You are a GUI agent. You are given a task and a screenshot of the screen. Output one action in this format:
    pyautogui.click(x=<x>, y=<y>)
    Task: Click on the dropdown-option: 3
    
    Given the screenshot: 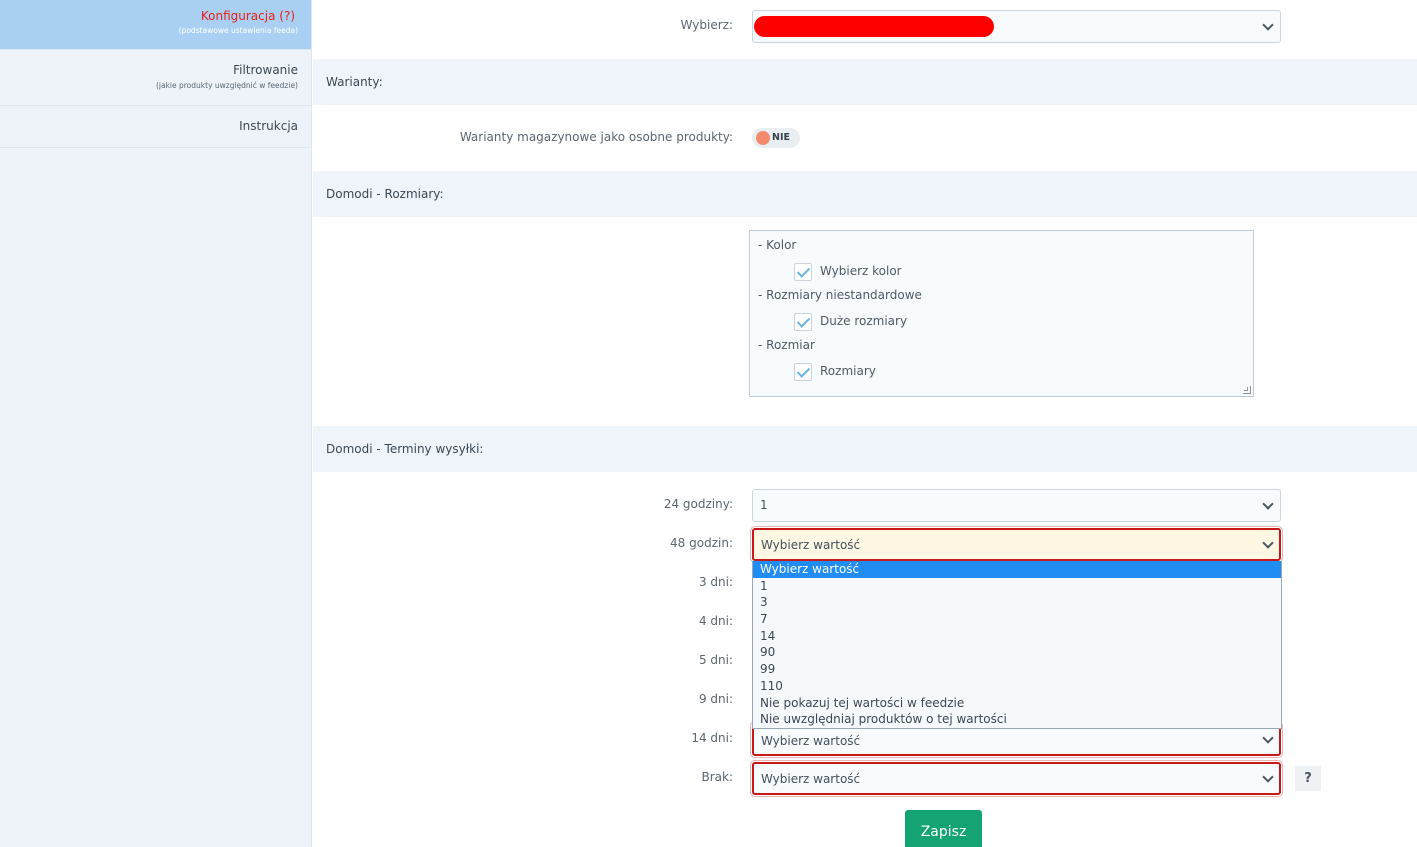 What is the action you would take?
    pyautogui.click(x=1017, y=602)
    